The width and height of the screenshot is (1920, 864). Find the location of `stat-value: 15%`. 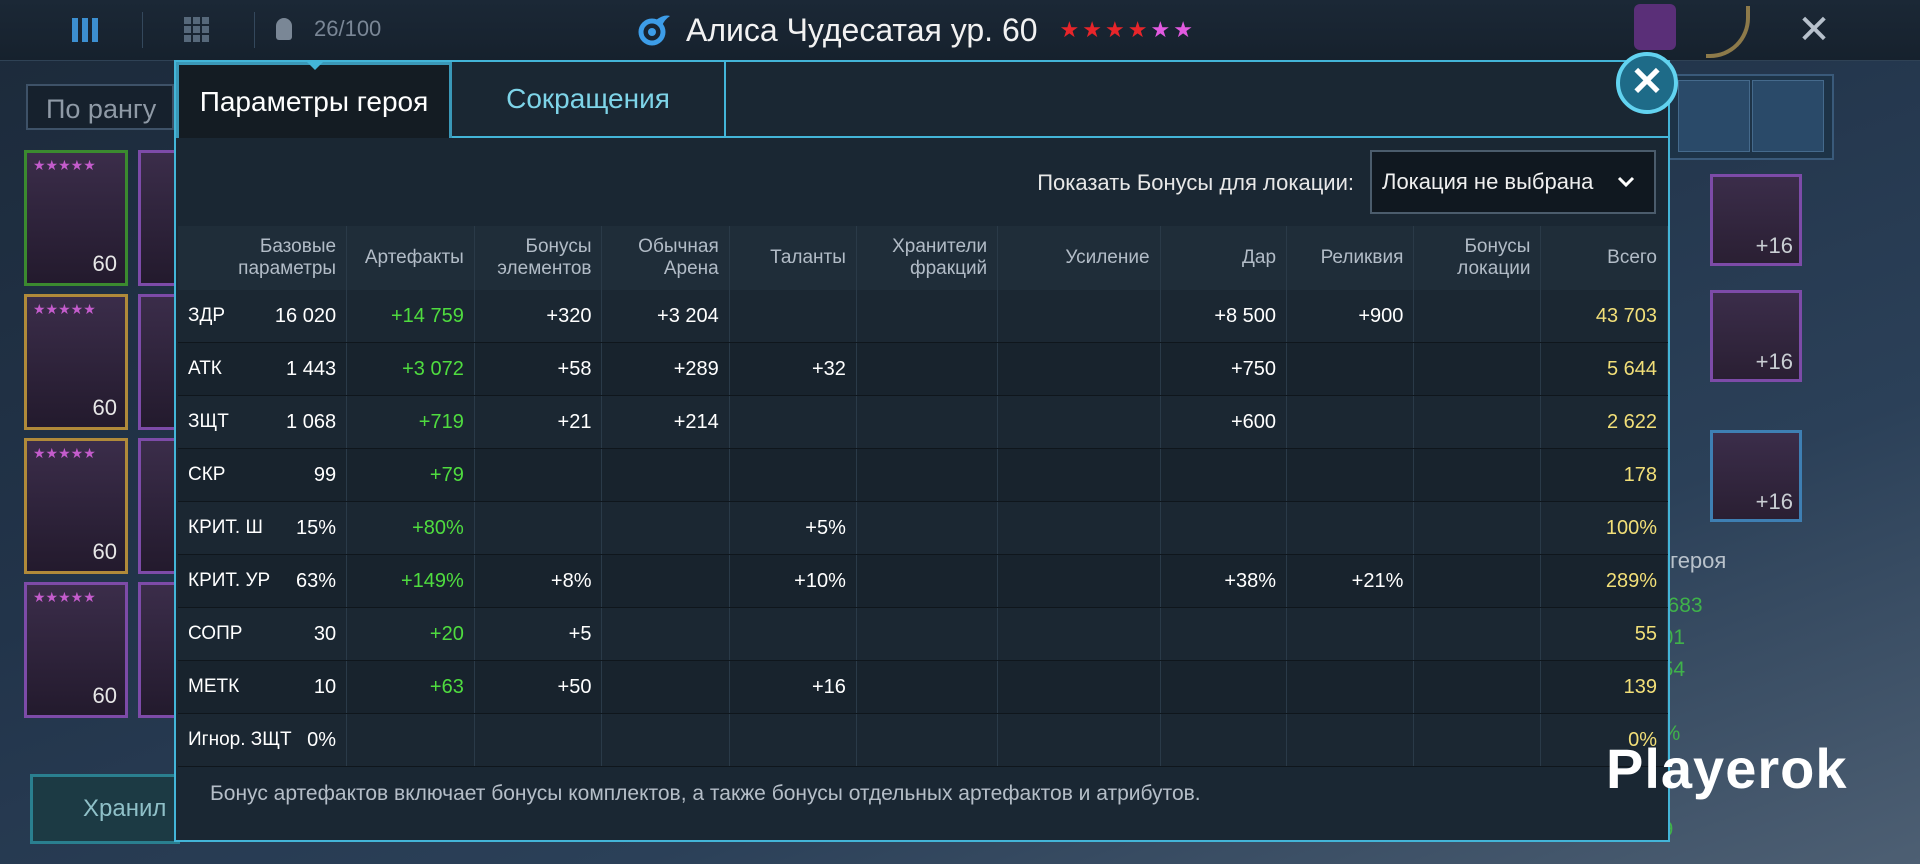

stat-value: 15% is located at coordinates (316, 527).